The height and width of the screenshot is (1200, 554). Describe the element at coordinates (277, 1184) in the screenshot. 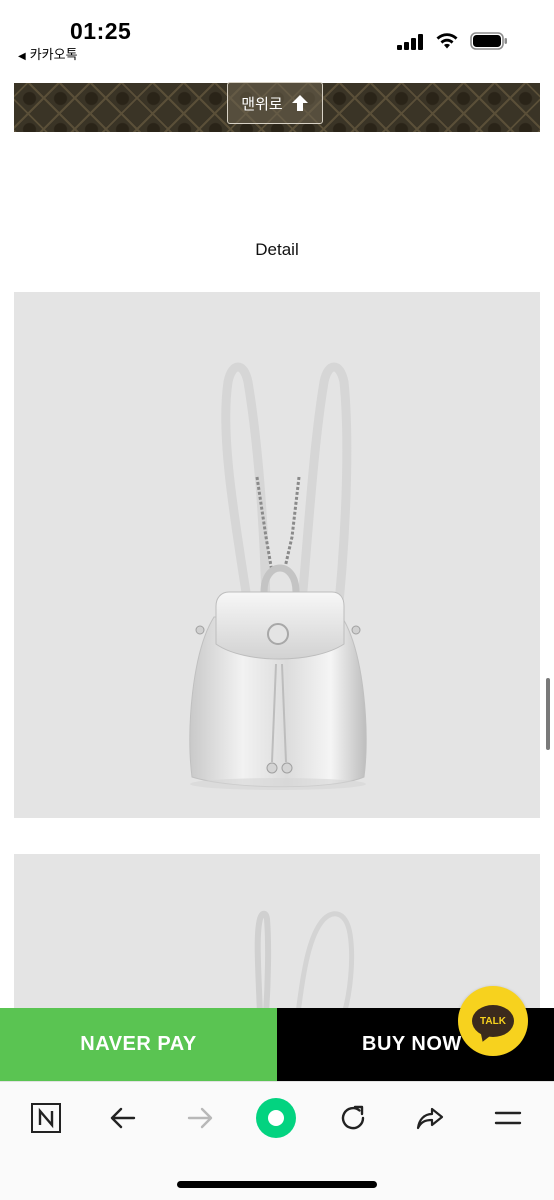

I see `home-indicator` at that location.